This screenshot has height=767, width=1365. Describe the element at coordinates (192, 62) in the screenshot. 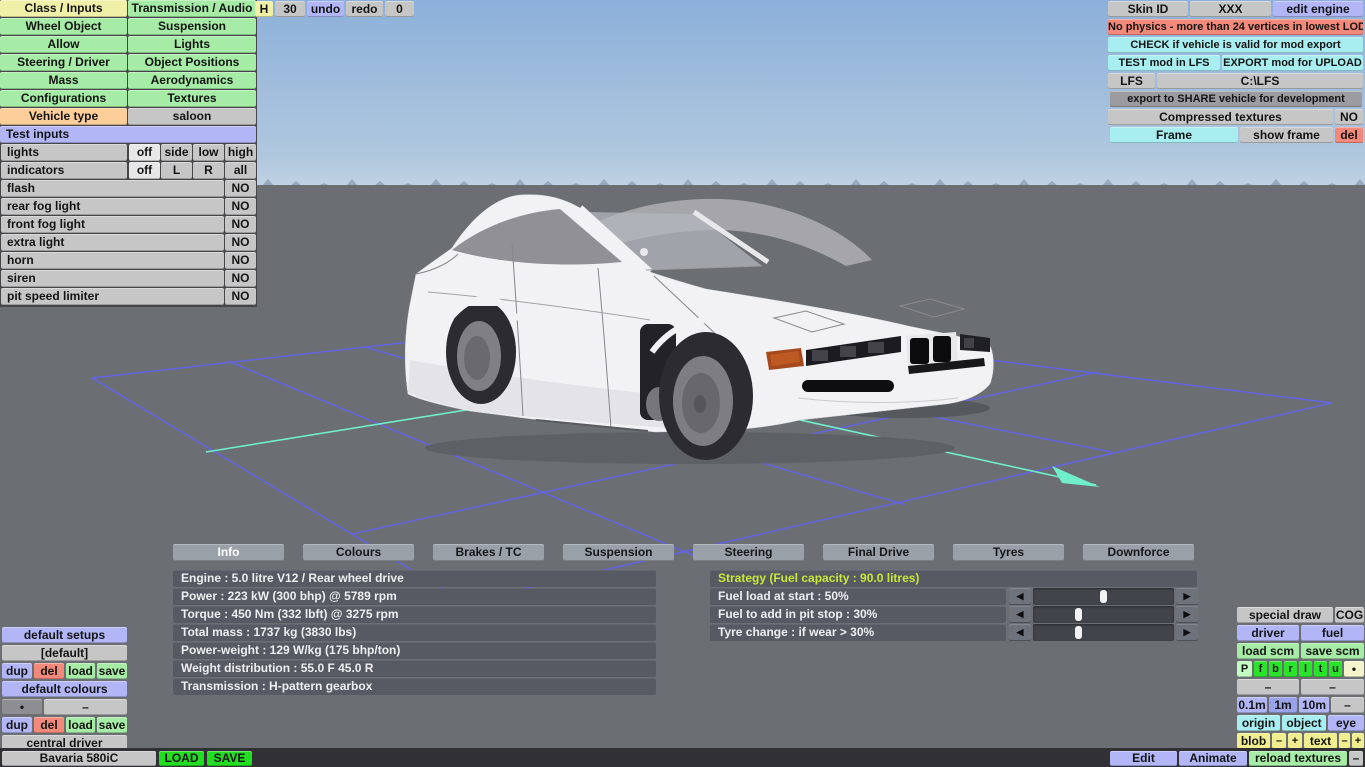

I see `menu-item-object-positions: Object Positions` at that location.